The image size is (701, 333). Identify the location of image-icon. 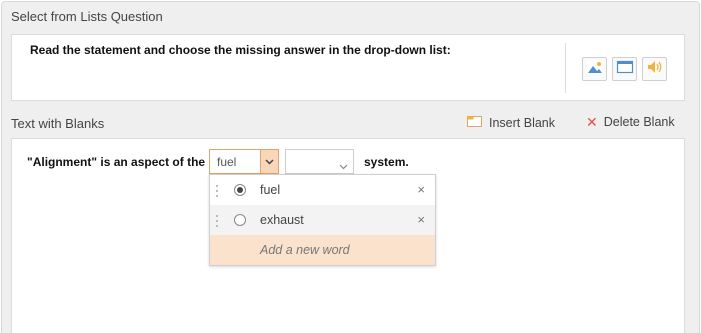
(595, 69).